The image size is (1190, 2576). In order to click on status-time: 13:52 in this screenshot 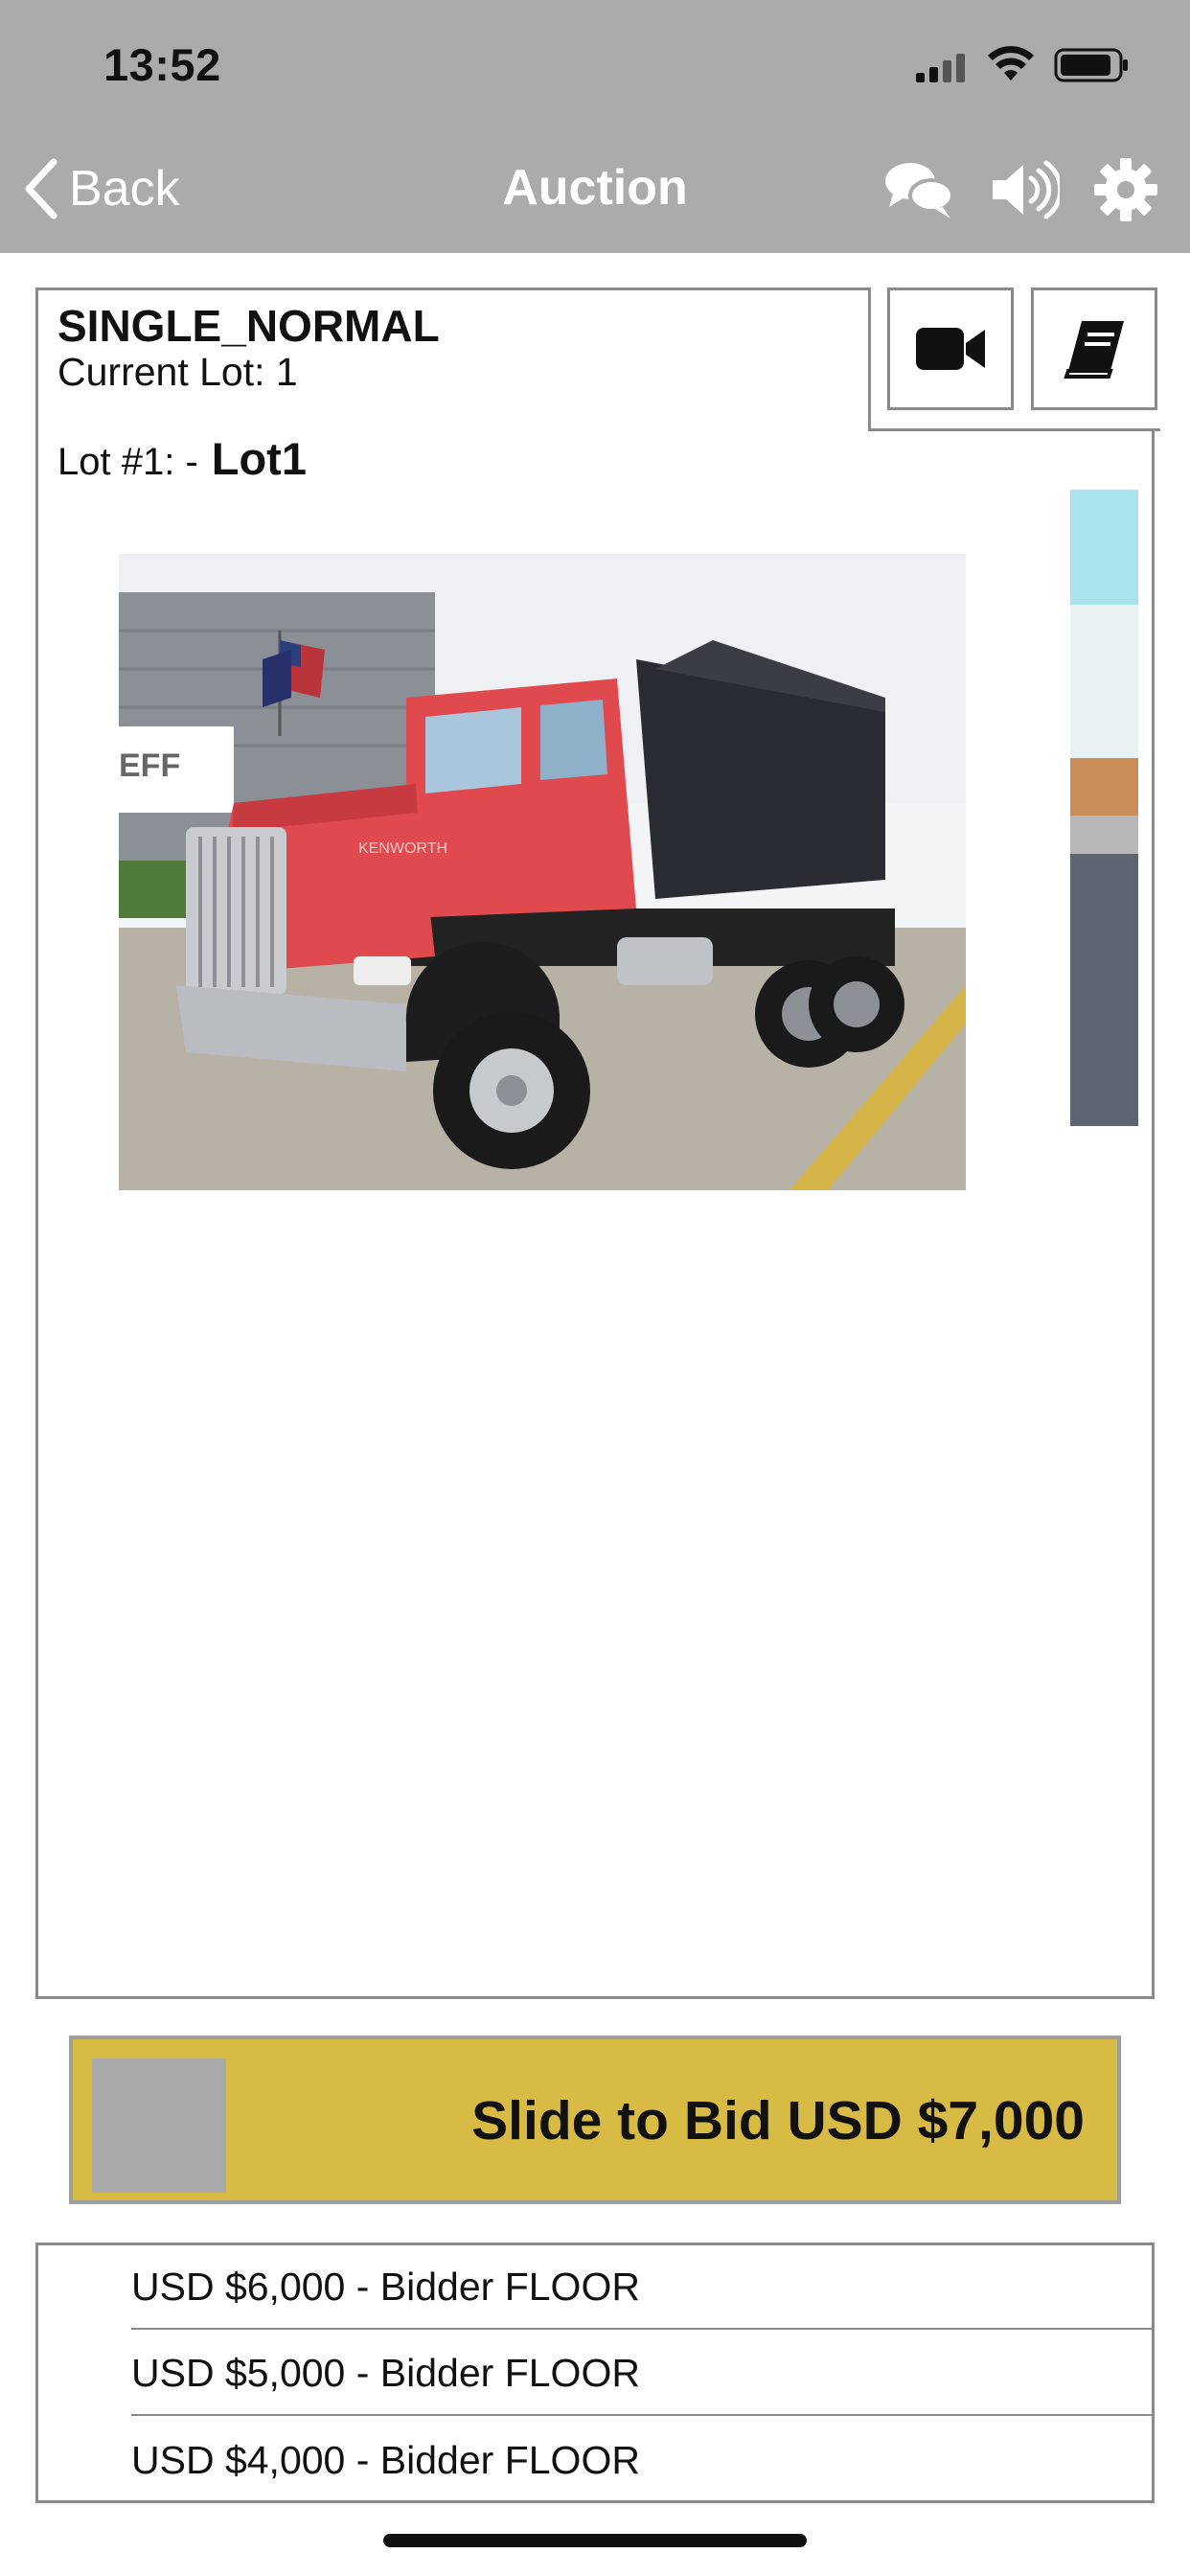, I will do `click(162, 64)`.